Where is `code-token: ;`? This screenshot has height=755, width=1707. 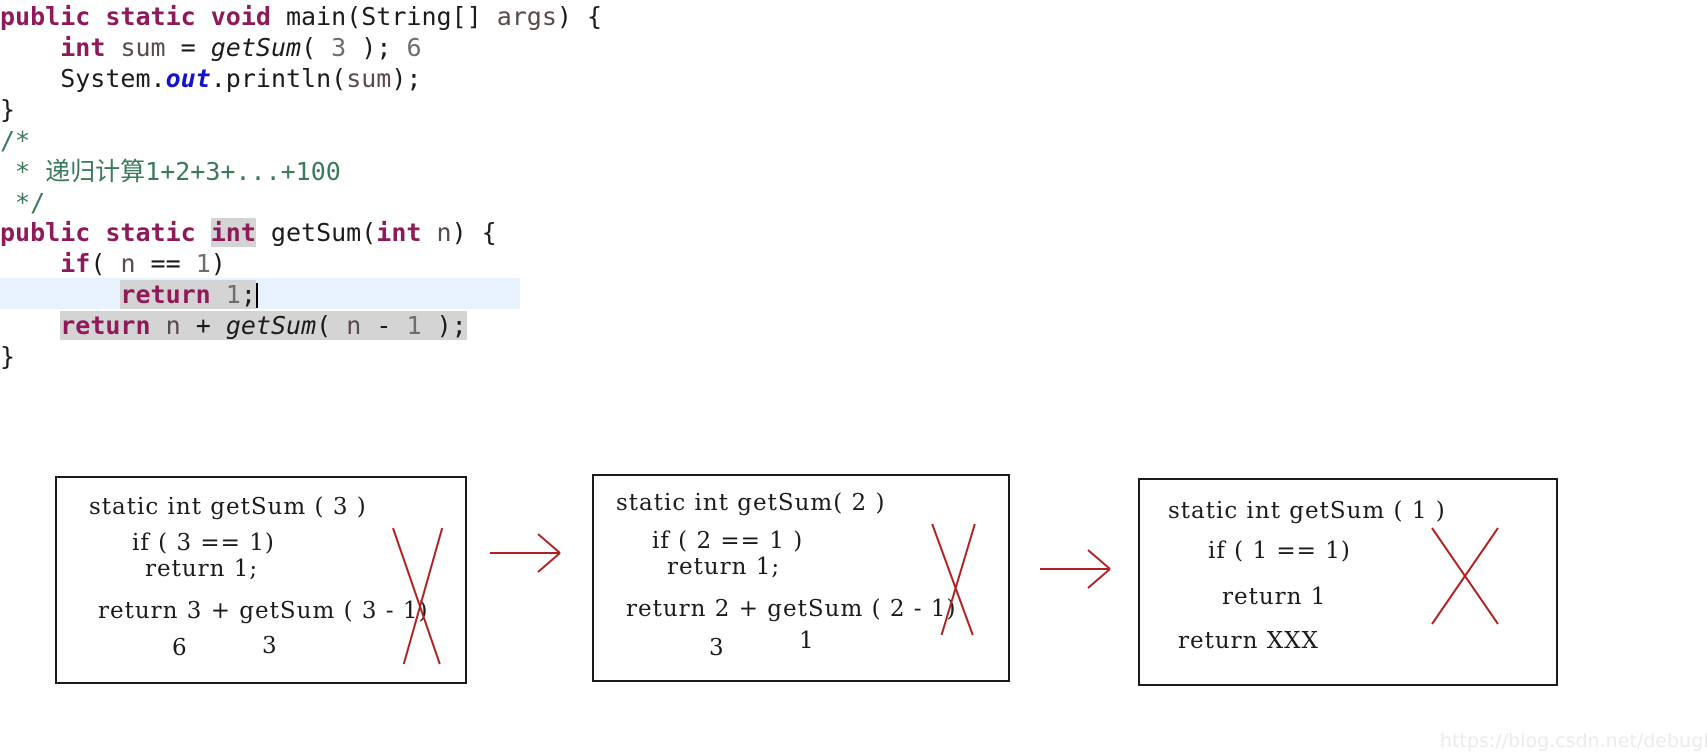 code-token: ; is located at coordinates (248, 294).